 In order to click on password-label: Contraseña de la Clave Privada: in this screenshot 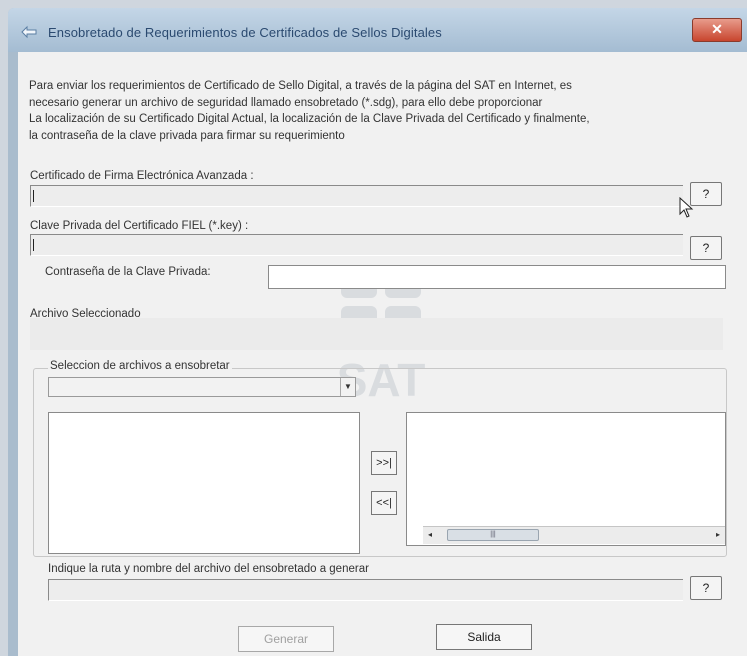, I will do `click(128, 272)`.